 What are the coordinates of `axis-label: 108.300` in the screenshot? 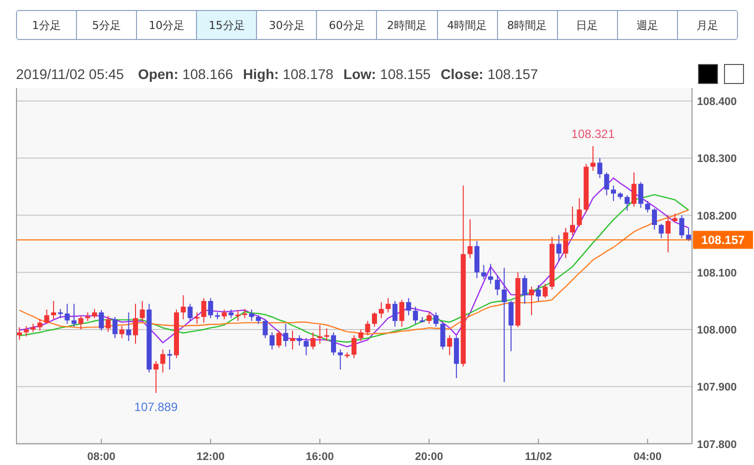 It's located at (717, 159).